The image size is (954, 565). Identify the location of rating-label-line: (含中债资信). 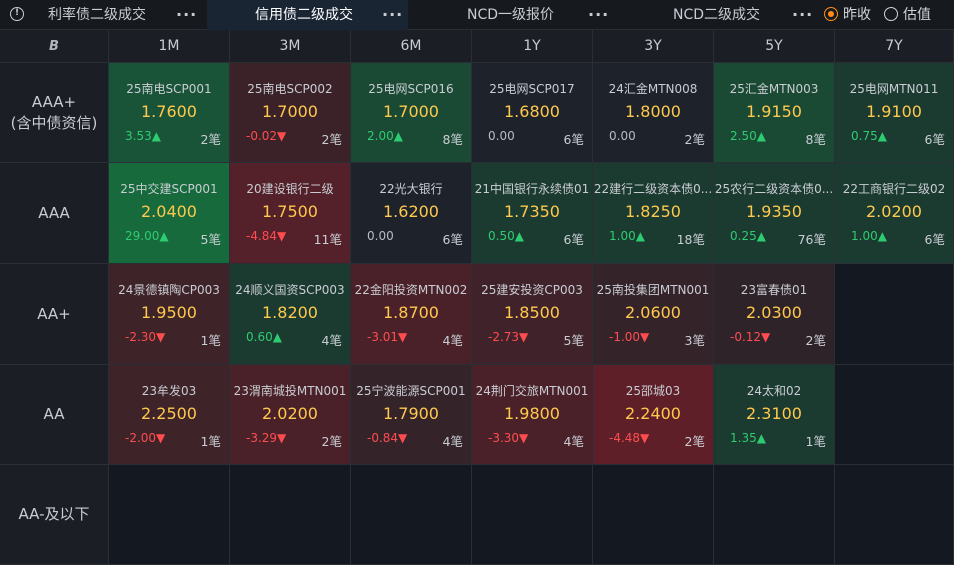
(54, 122).